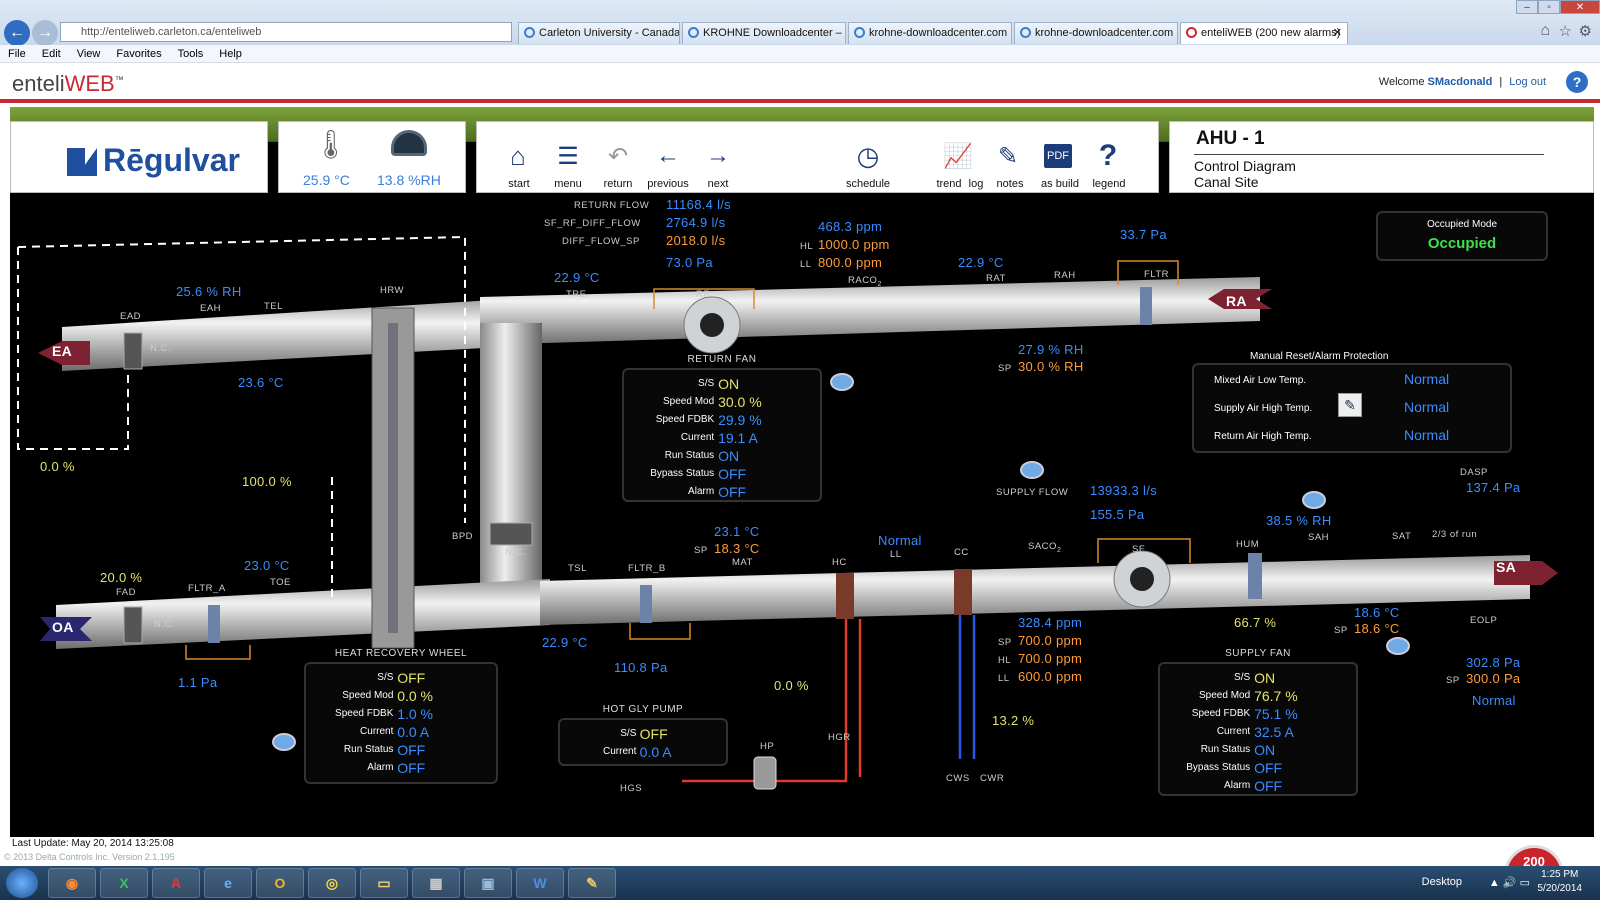  I want to click on forward-button: →, so click(45, 33).